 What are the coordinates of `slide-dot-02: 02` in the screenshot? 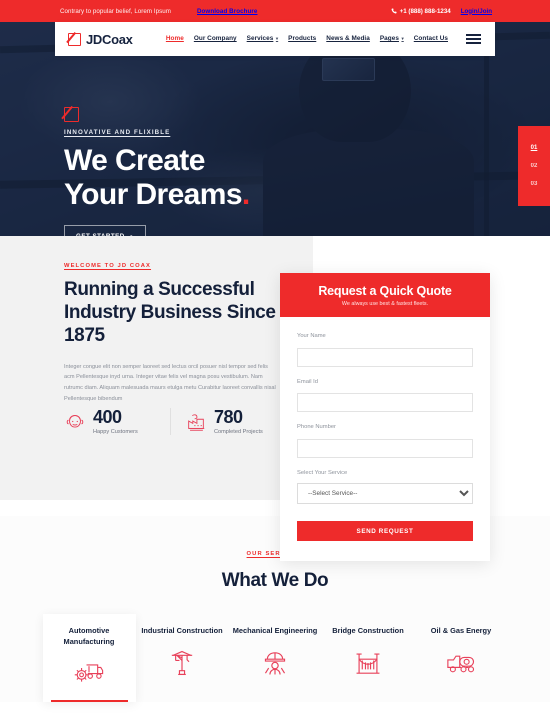 It's located at (534, 166).